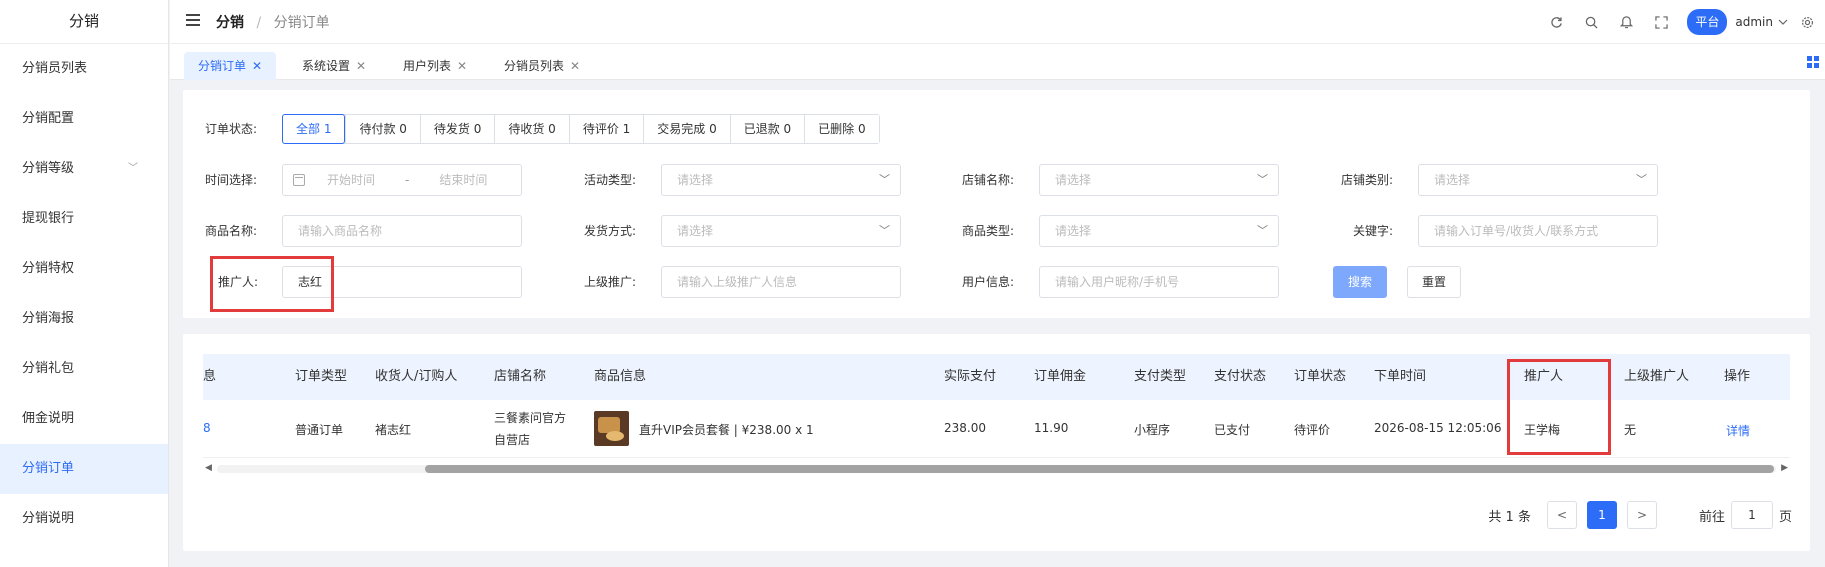  I want to click on product-name-input: 请输入商品名称, so click(402, 231).